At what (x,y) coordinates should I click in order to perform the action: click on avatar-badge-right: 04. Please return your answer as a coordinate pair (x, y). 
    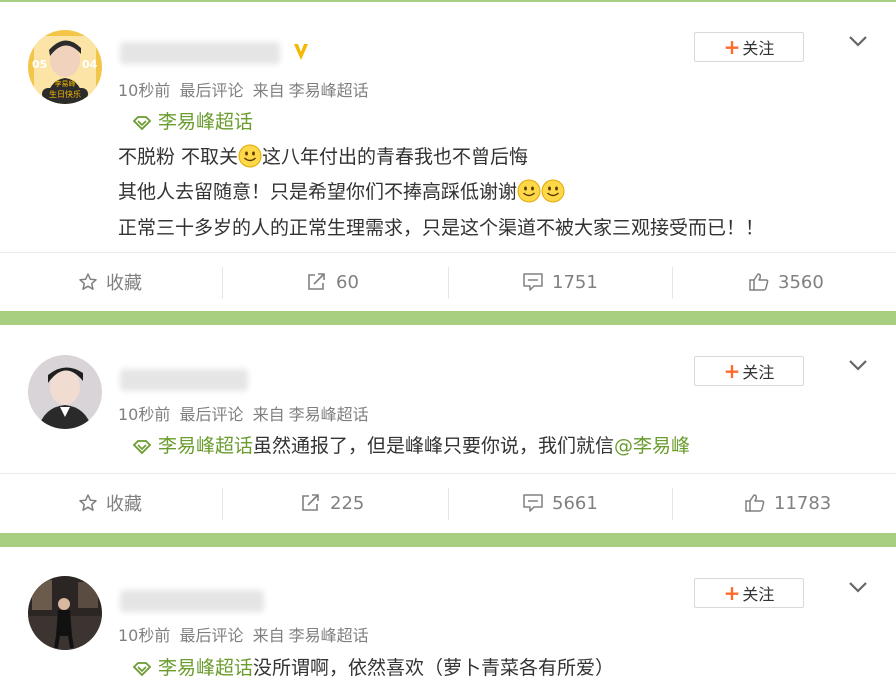
    Looking at the image, I should click on (90, 64).